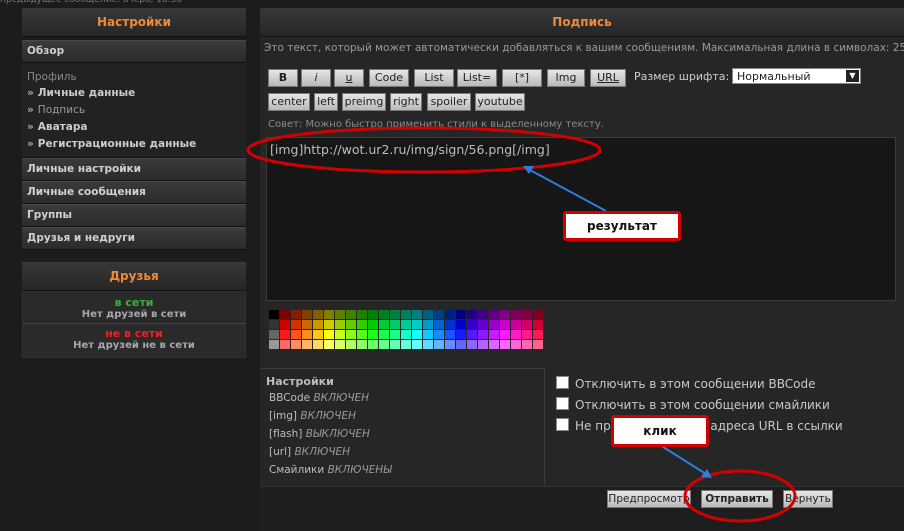 The width and height of the screenshot is (904, 531). I want to click on left-button: left, so click(326, 102).